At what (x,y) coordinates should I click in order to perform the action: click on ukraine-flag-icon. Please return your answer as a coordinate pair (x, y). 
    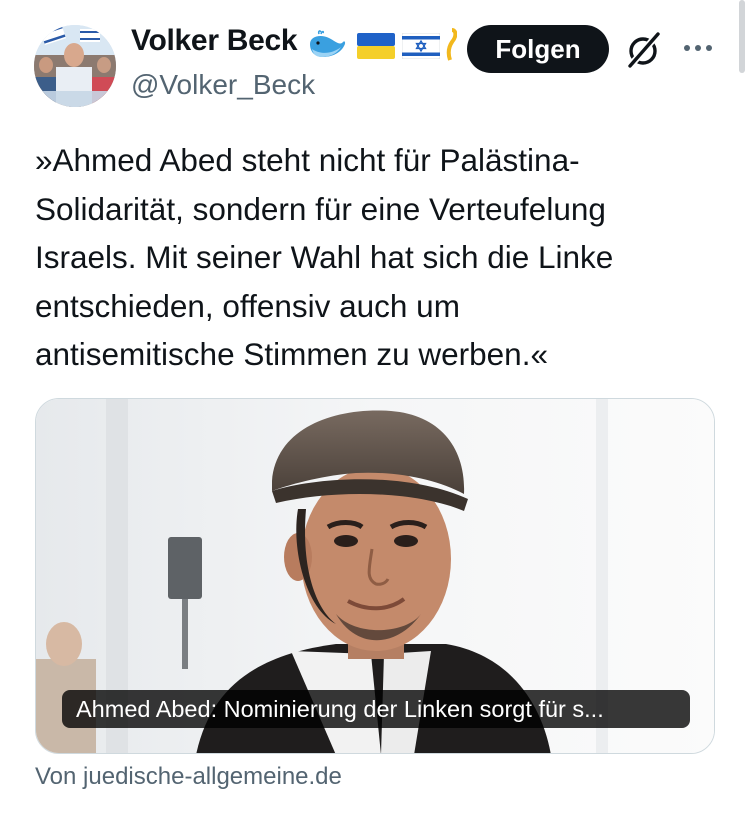
    Looking at the image, I should click on (376, 47).